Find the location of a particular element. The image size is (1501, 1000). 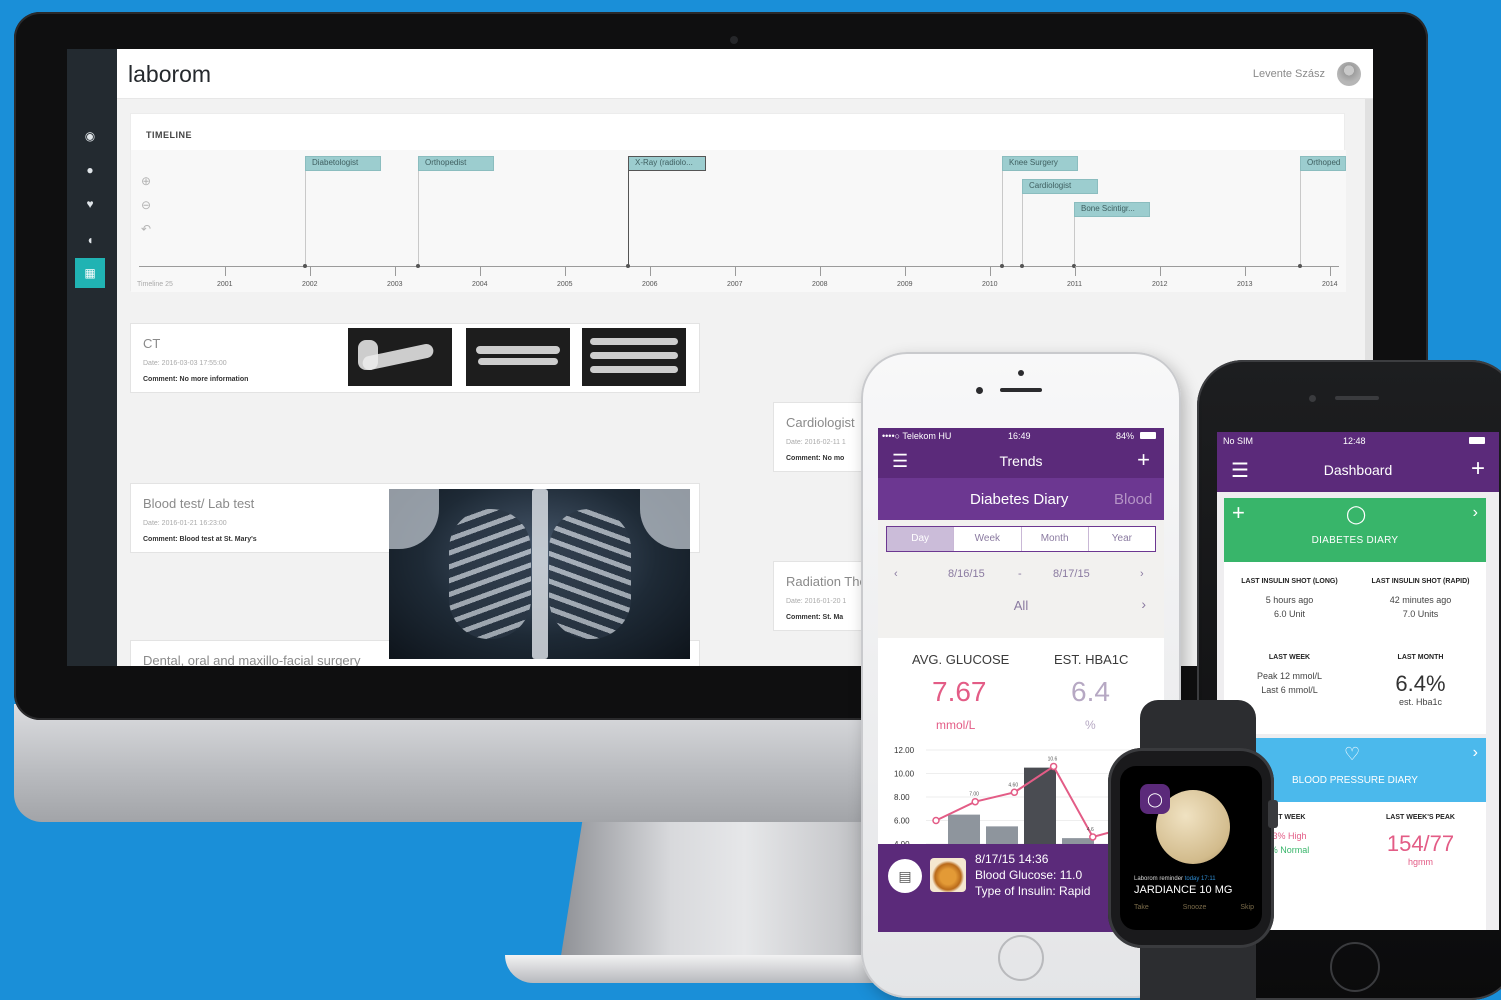

year-label: 2009 is located at coordinates (905, 284).